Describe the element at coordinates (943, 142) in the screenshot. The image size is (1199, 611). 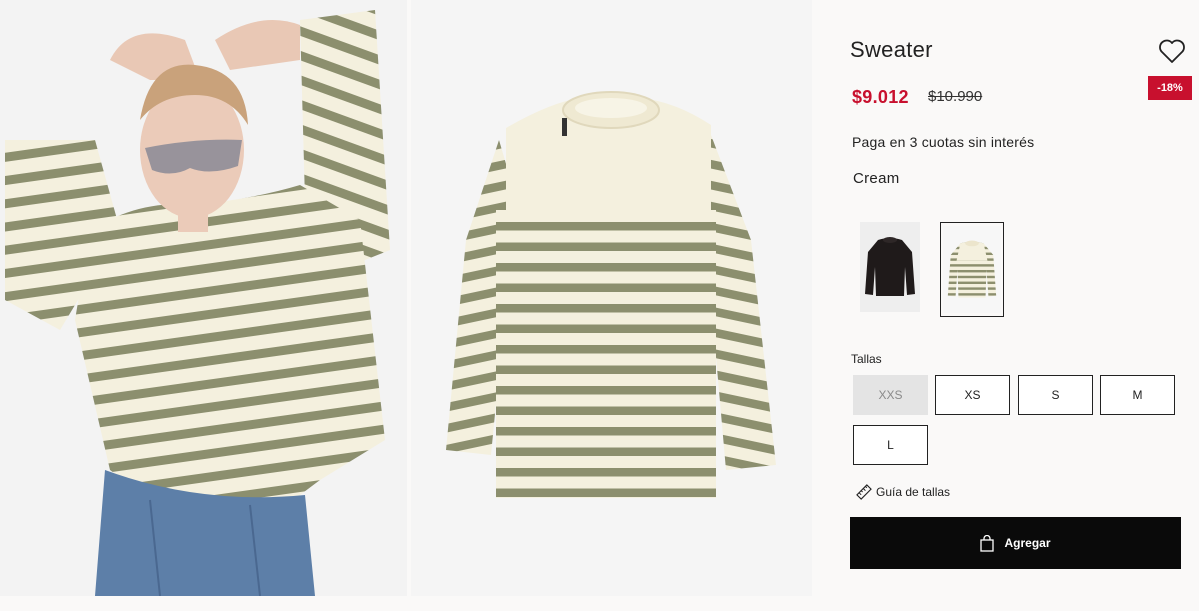
I see `installments-text: Paga en 3 cuotas sin interés` at that location.